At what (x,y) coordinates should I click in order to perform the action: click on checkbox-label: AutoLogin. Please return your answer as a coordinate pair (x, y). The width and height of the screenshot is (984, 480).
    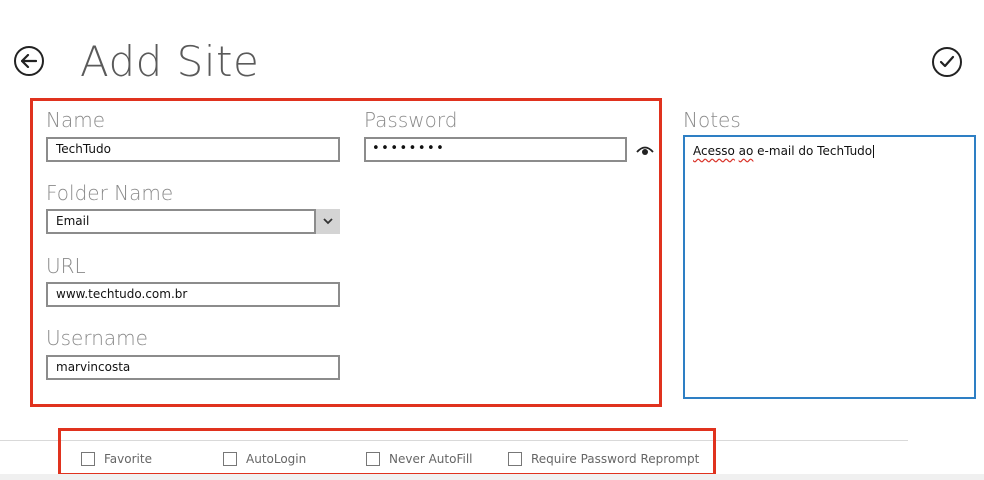
    Looking at the image, I should click on (276, 459).